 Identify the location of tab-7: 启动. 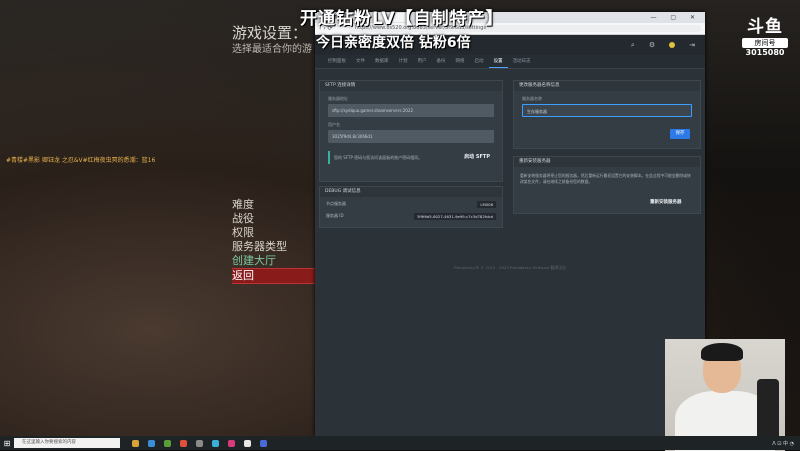
(479, 61).